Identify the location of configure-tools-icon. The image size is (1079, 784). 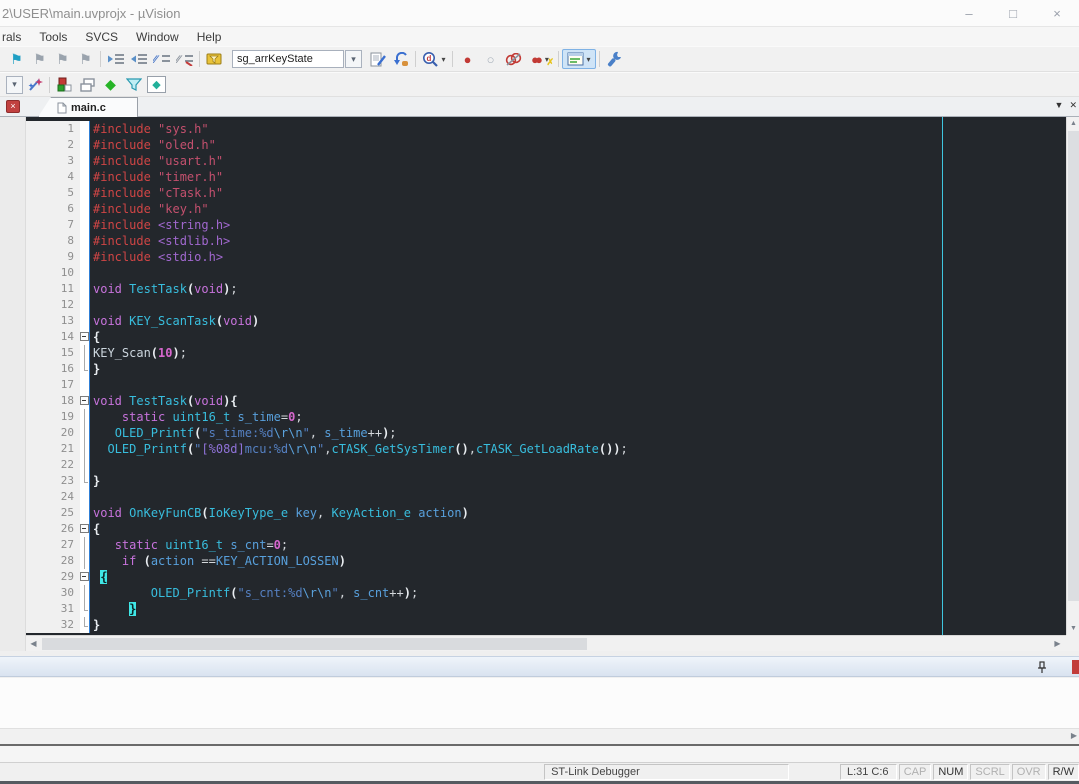
(614, 59).